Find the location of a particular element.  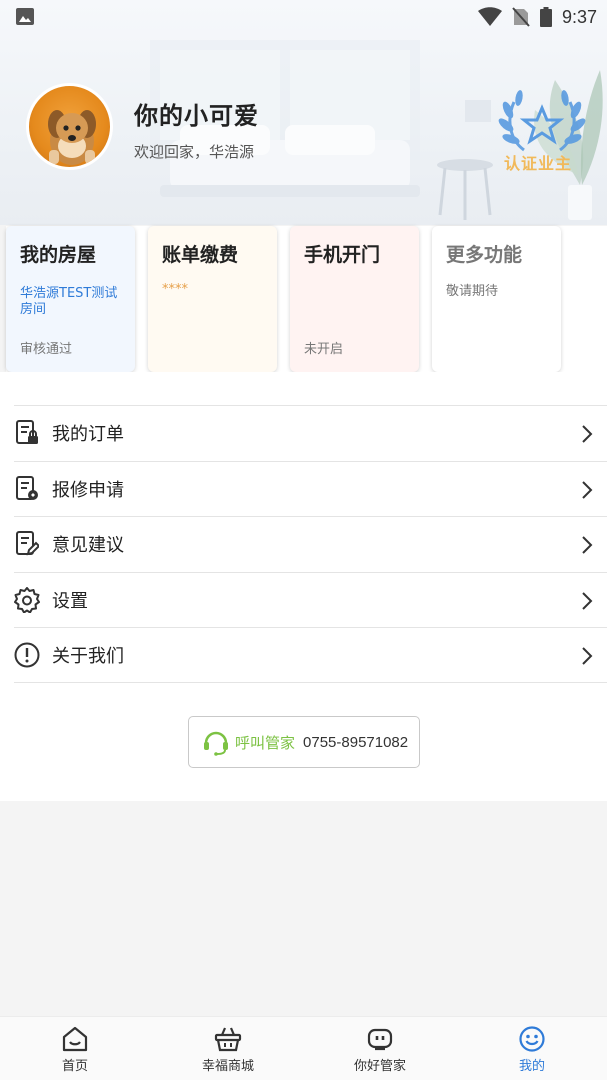

call-butler-button: 呼叫管家 0755-89571082 is located at coordinates (304, 742).